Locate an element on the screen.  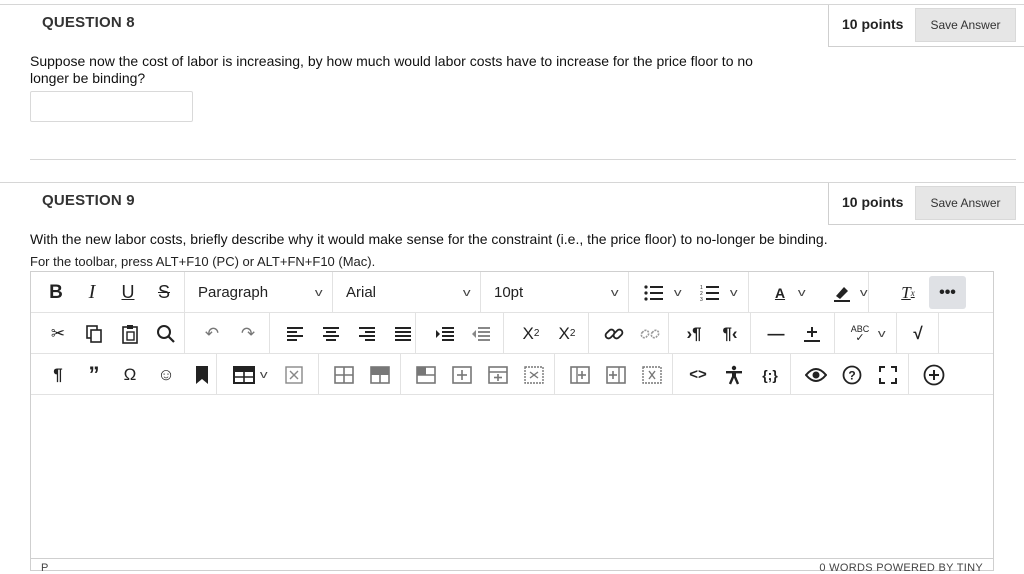
insert-row-before-icon is located at coordinates (426, 375).